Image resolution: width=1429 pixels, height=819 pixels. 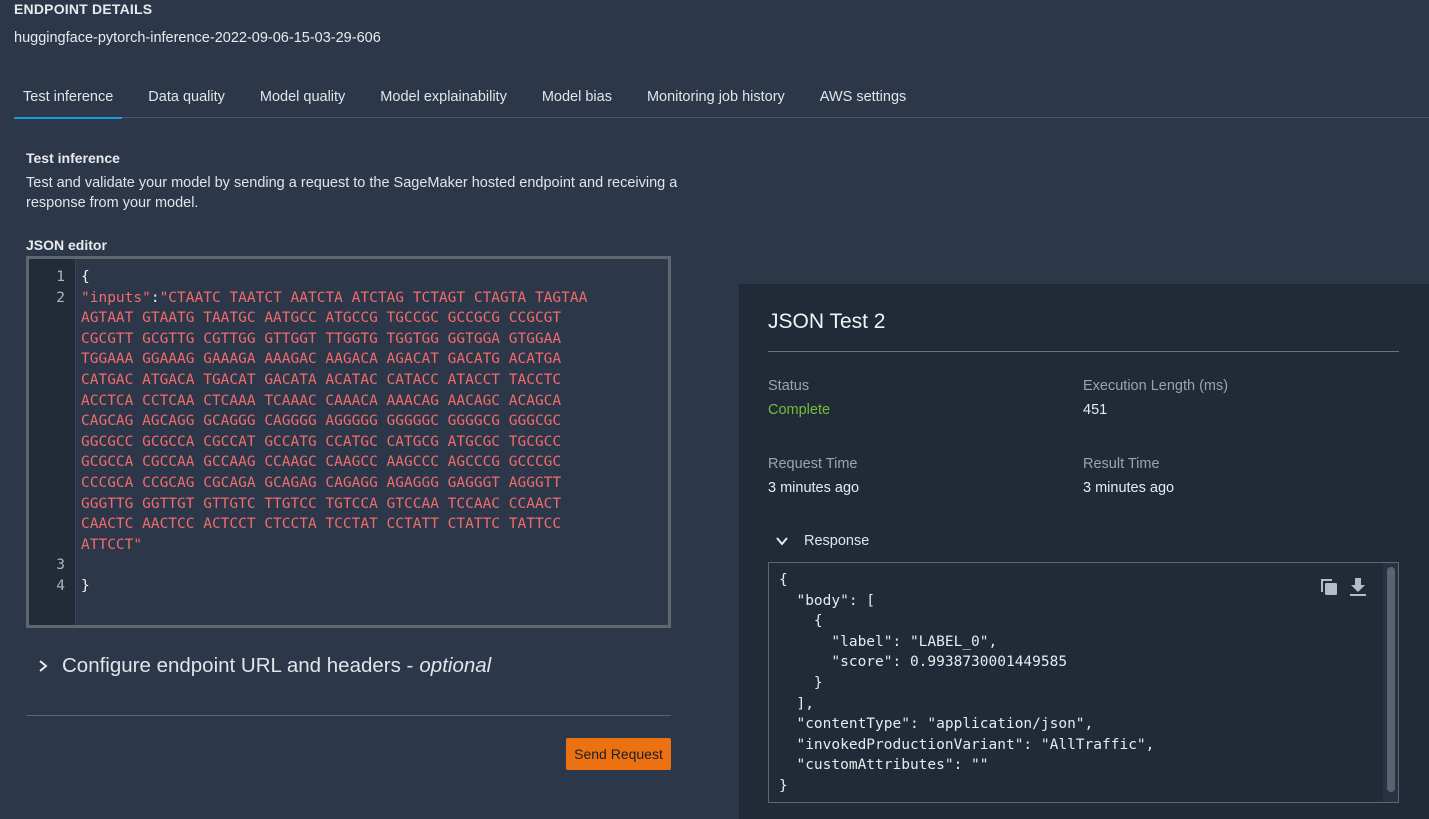 I want to click on json-key: "inputs", so click(x=116, y=297).